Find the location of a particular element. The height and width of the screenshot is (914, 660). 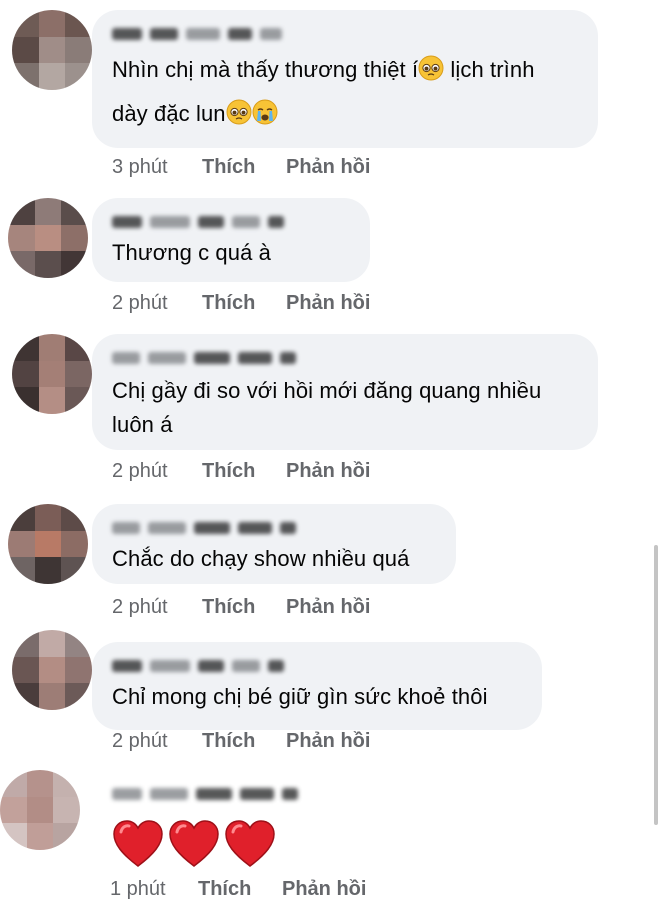

scrollbar is located at coordinates (656, 685).